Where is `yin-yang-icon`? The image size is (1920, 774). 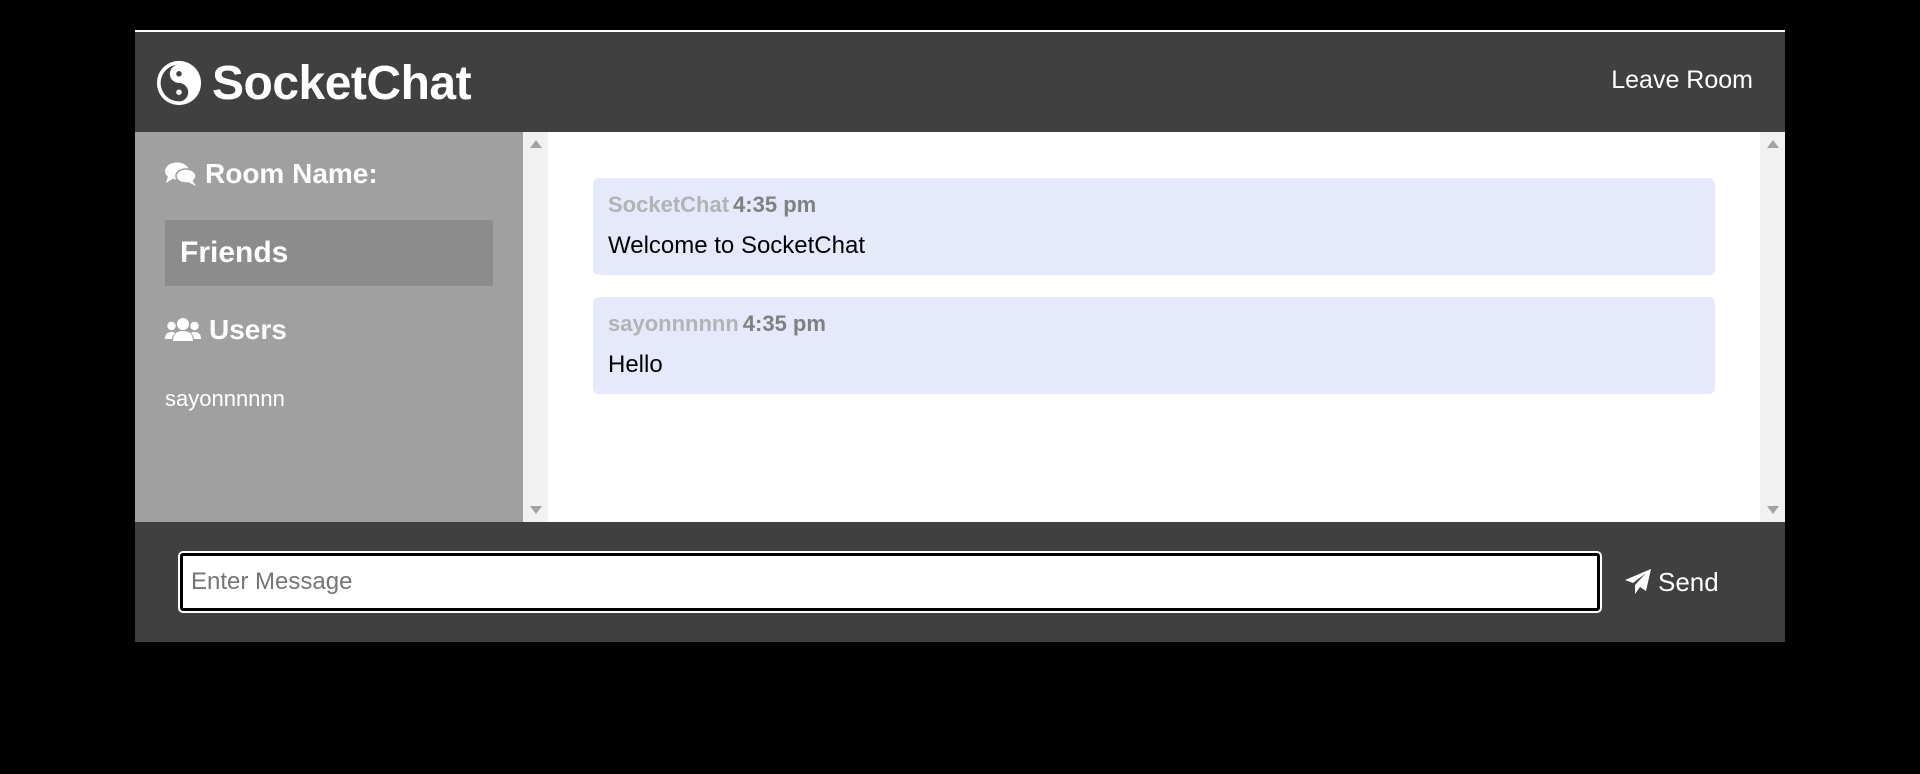 yin-yang-icon is located at coordinates (179, 83).